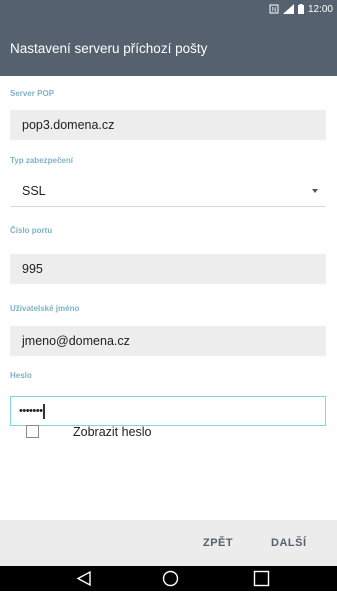 The width and height of the screenshot is (337, 592). What do you see at coordinates (31, 411) in the screenshot?
I see `password-value: •••••••` at bounding box center [31, 411].